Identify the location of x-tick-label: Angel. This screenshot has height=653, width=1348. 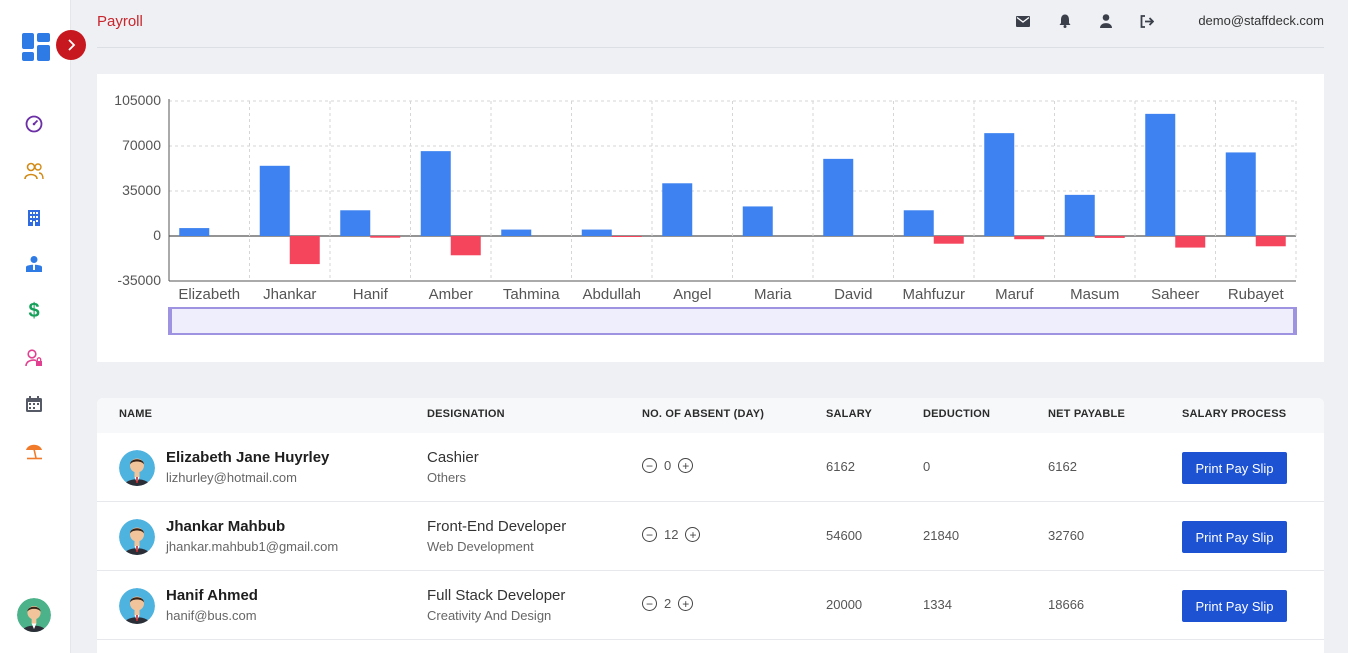
(692, 294).